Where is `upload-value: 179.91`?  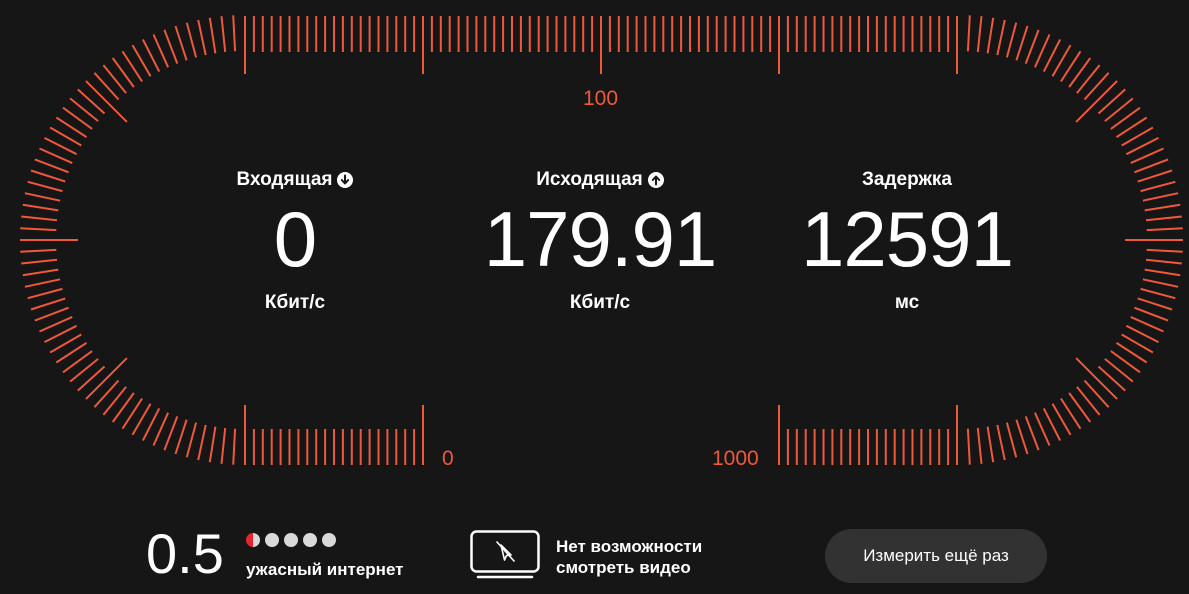 upload-value: 179.91 is located at coordinates (600, 239).